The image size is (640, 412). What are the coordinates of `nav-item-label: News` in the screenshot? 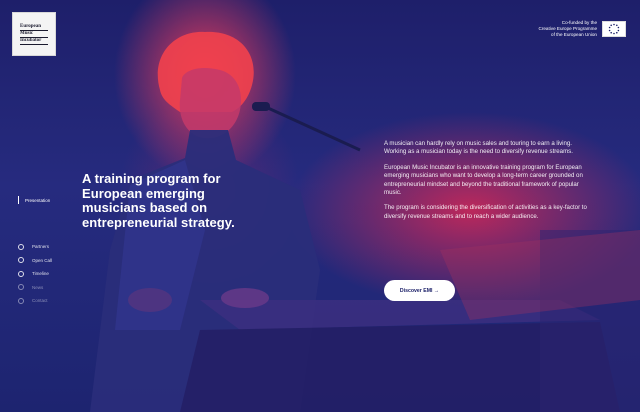 It's located at (38, 287).